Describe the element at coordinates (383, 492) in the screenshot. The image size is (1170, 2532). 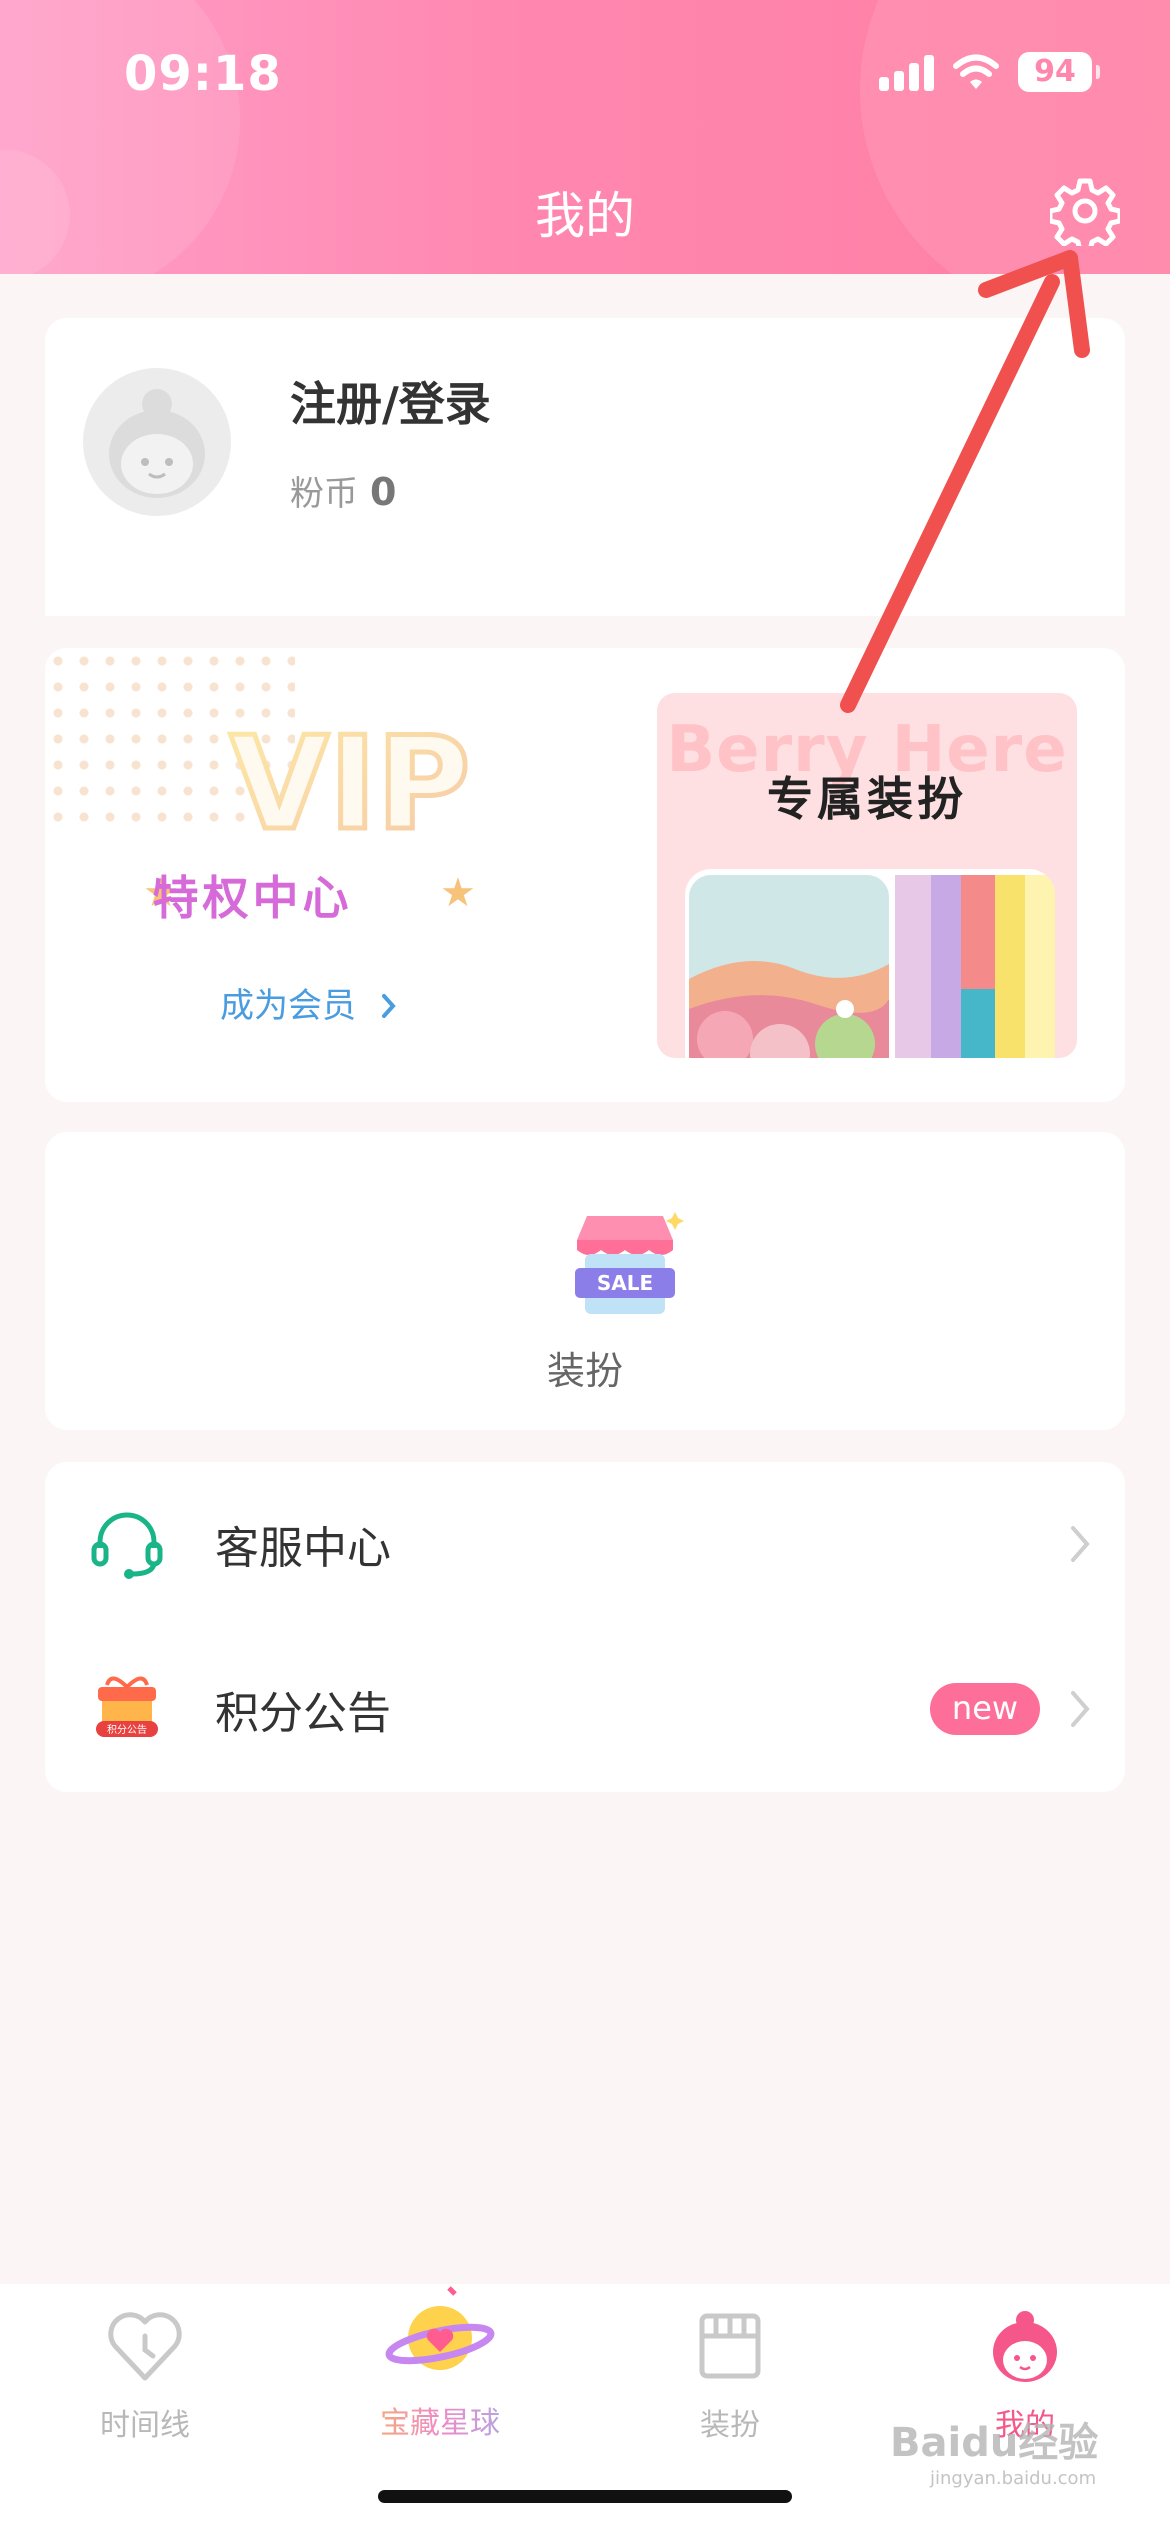
I see `coins-value: 0` at that location.